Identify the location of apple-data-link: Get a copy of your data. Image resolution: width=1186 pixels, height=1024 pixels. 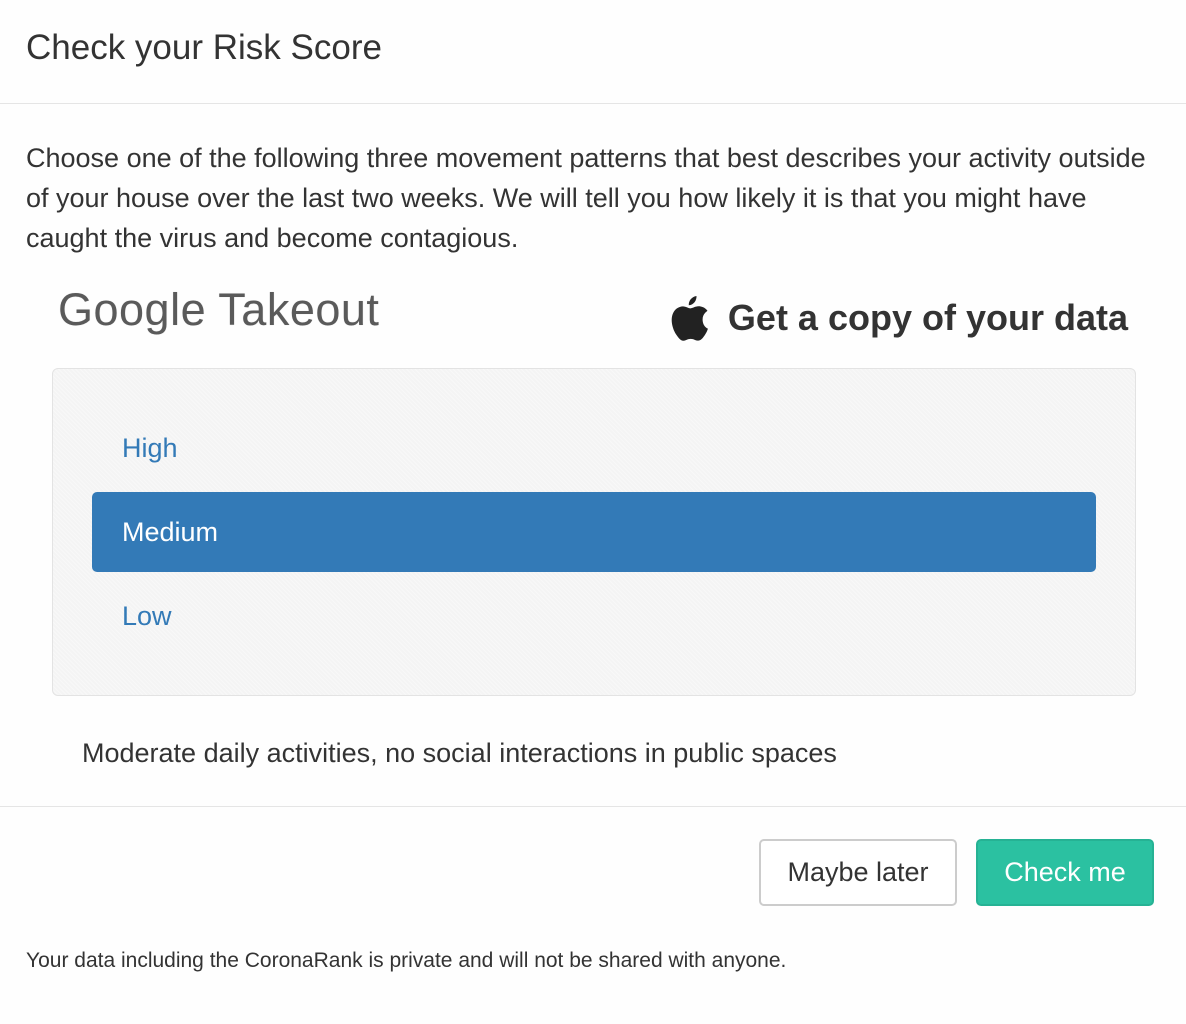
(897, 318).